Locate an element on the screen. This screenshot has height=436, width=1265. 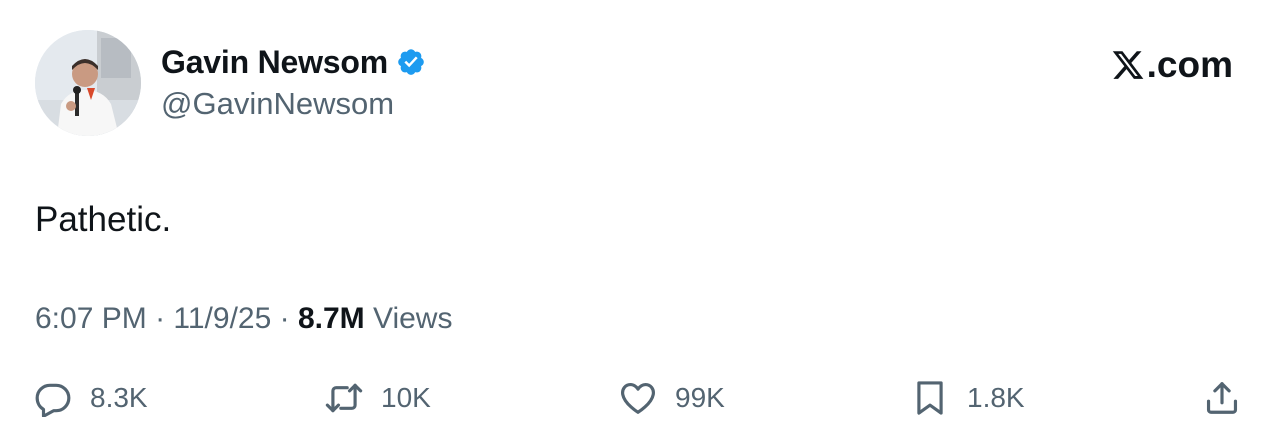
tweet-meta: 6:07 PM · 11/9/25 · 8.7M Views is located at coordinates (243, 319).